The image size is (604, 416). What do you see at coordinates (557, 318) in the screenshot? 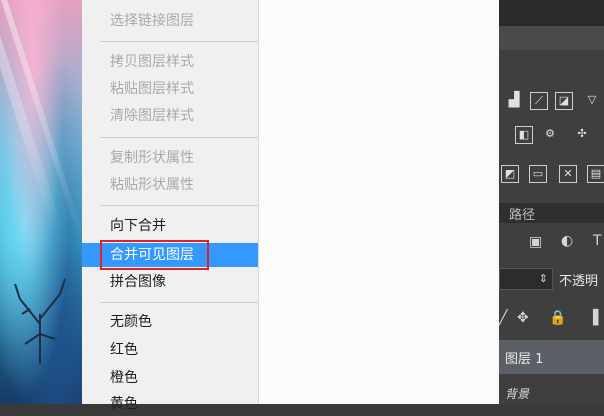
I see `lock-icon: 🔒` at bounding box center [557, 318].